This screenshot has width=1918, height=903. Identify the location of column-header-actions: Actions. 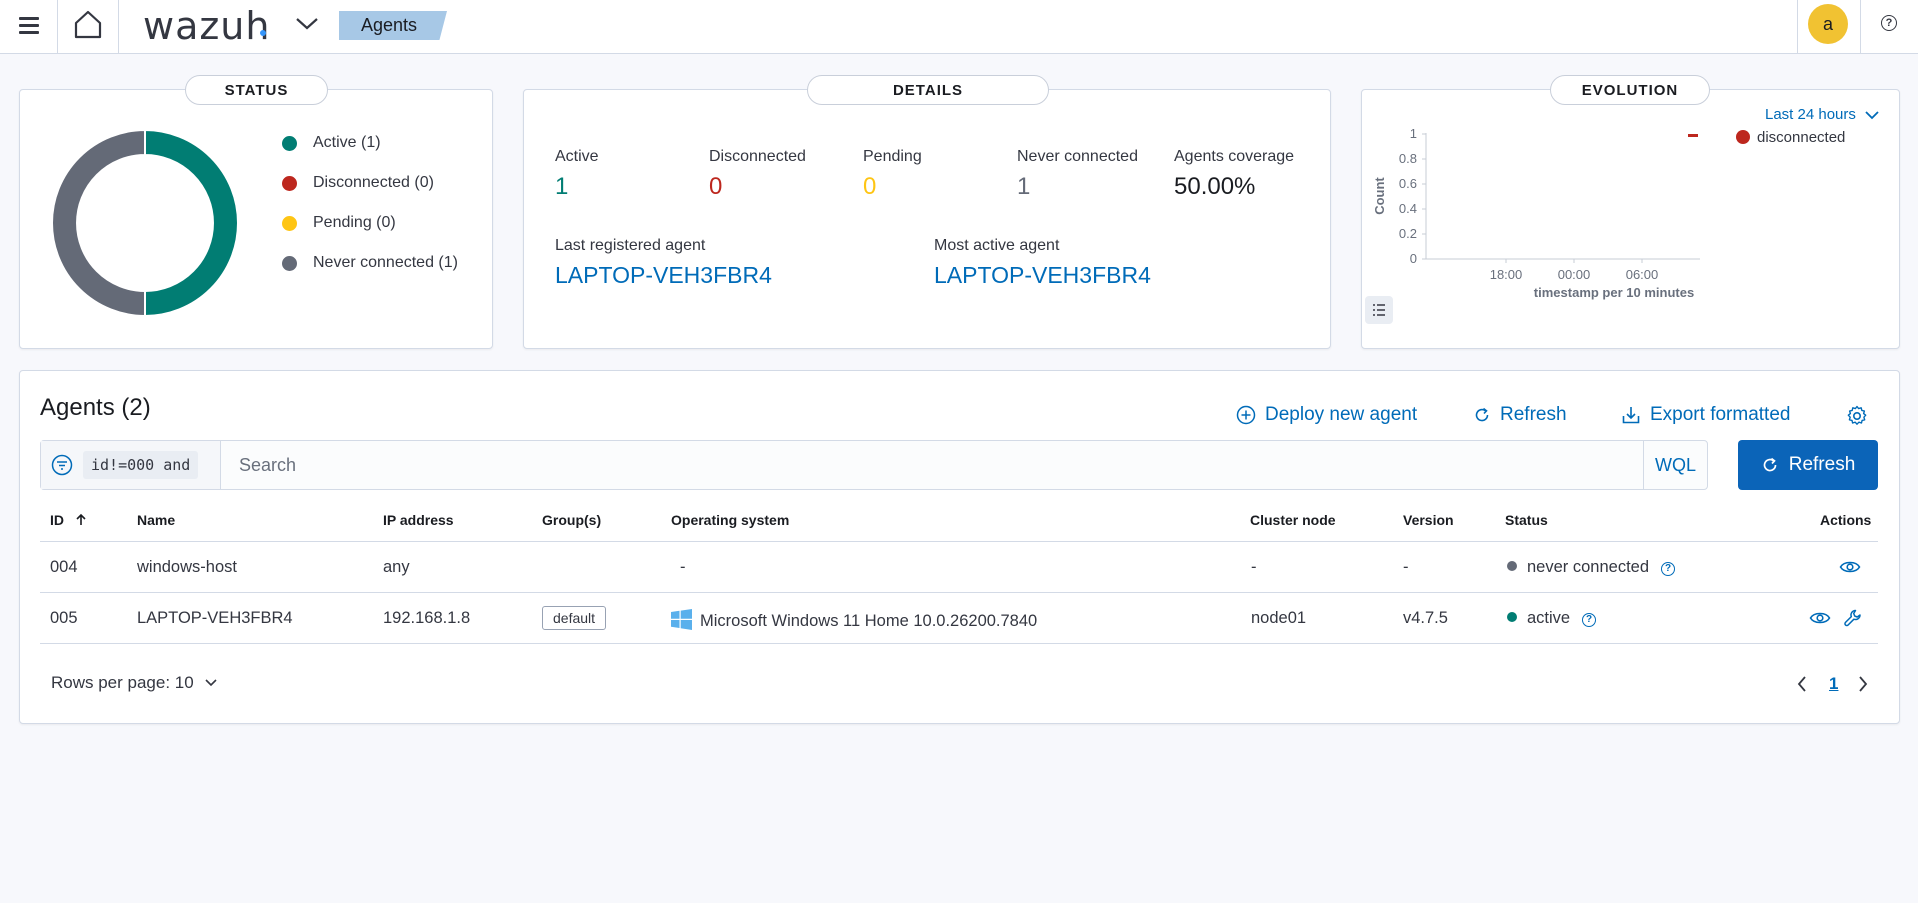
(1846, 520).